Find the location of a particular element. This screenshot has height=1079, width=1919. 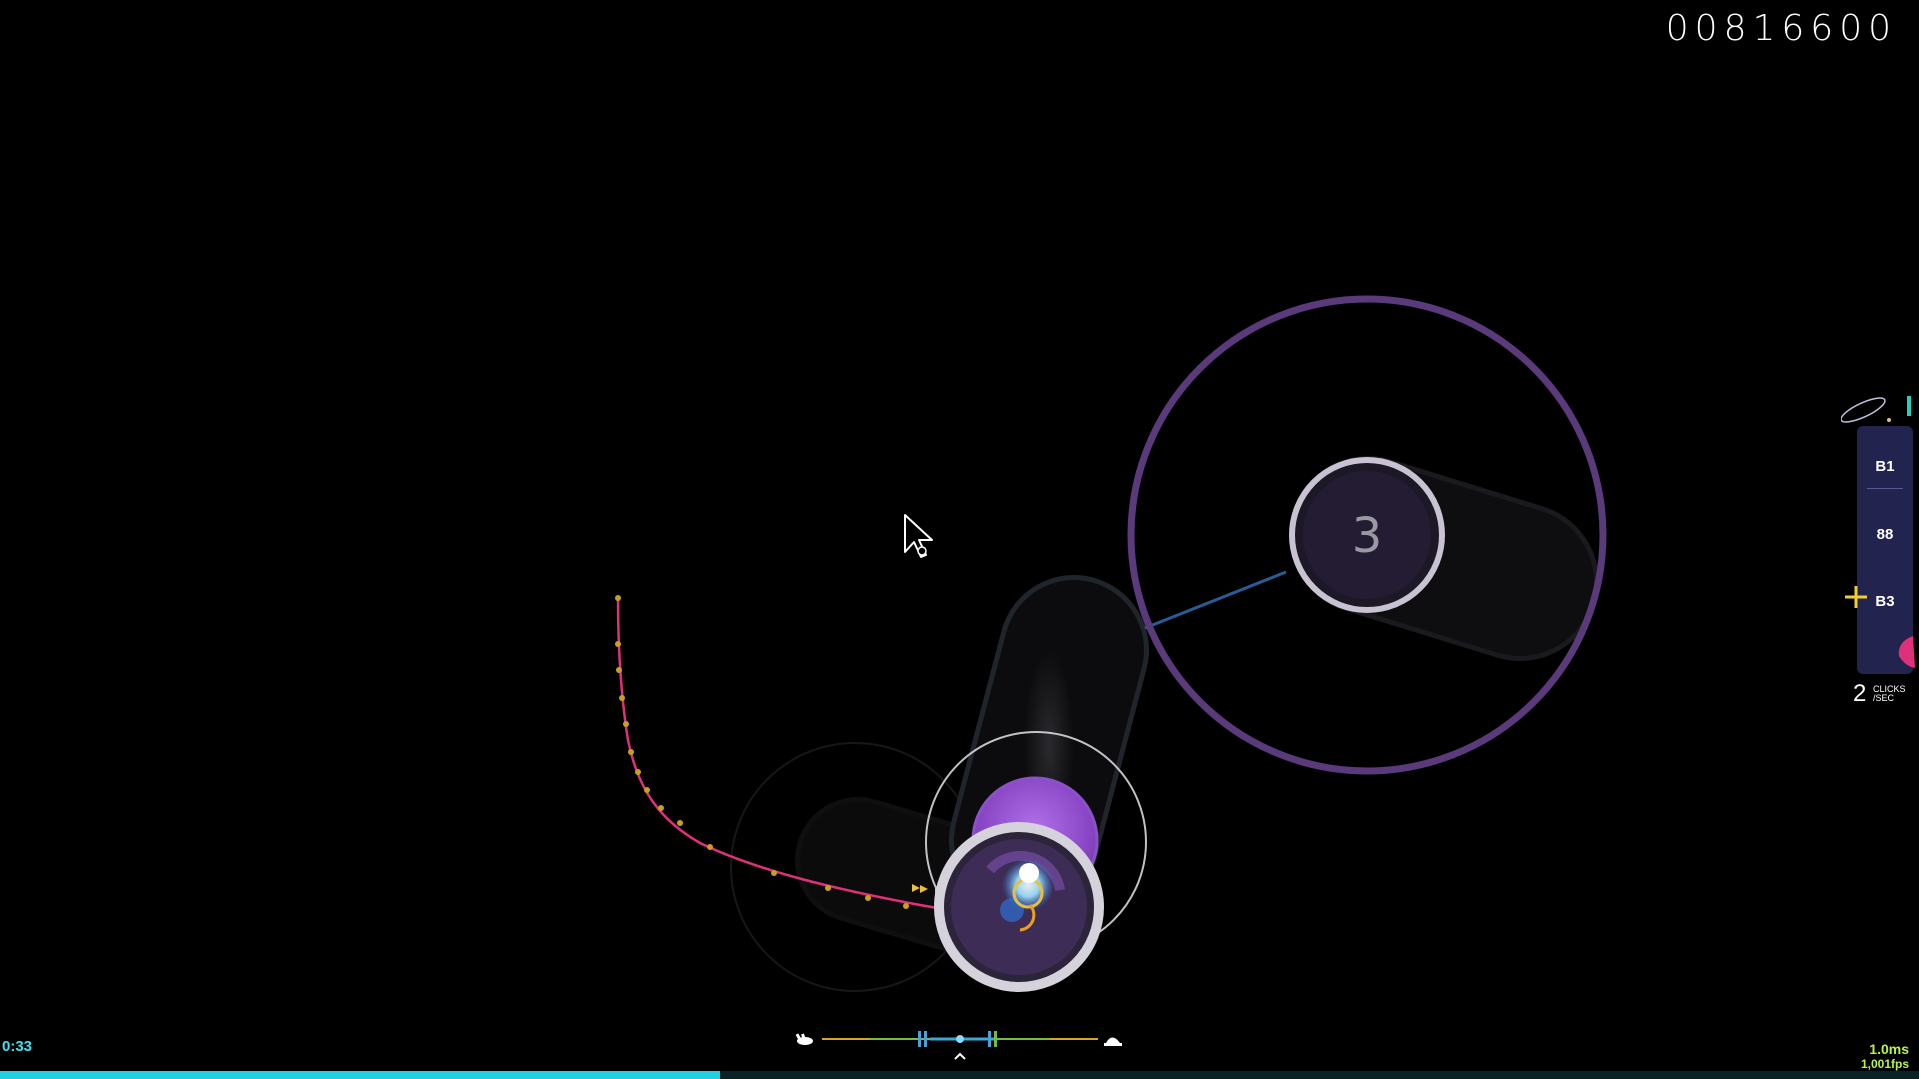

hit-circle-3: 3 is located at coordinates (1367, 535).